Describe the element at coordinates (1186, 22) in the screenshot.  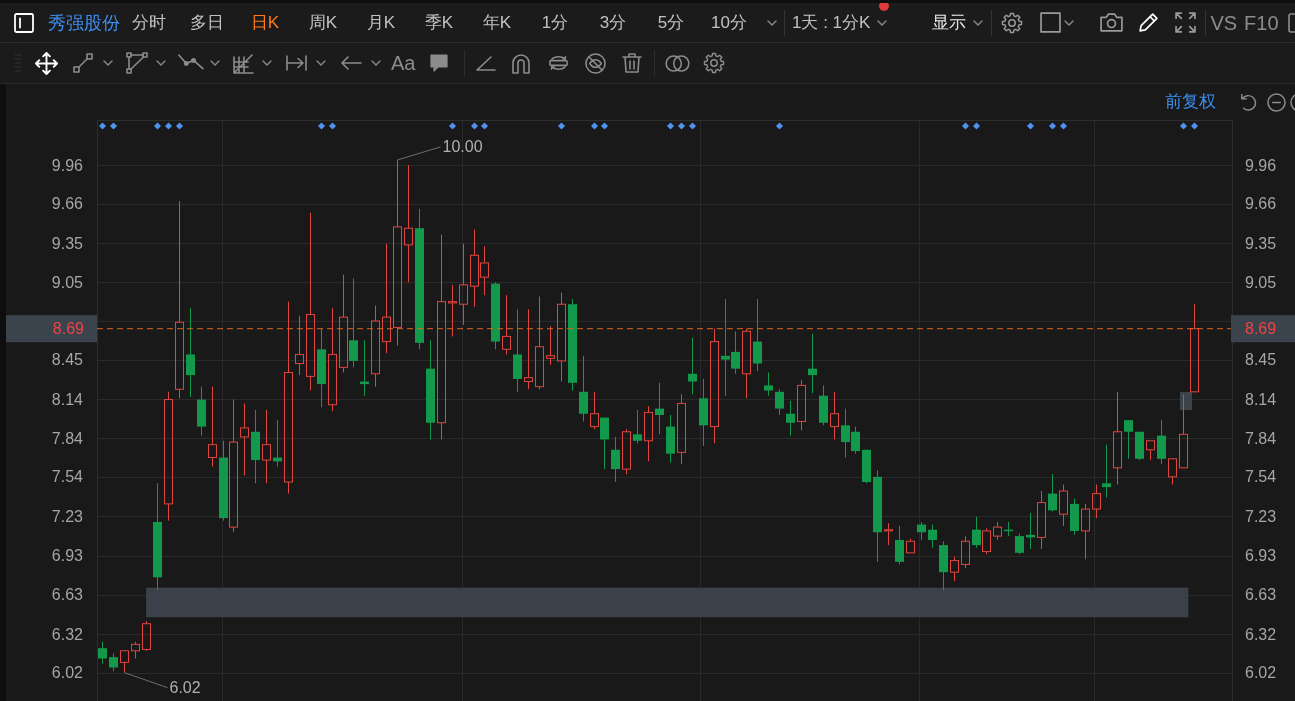
I see `fullscreen-icon` at that location.